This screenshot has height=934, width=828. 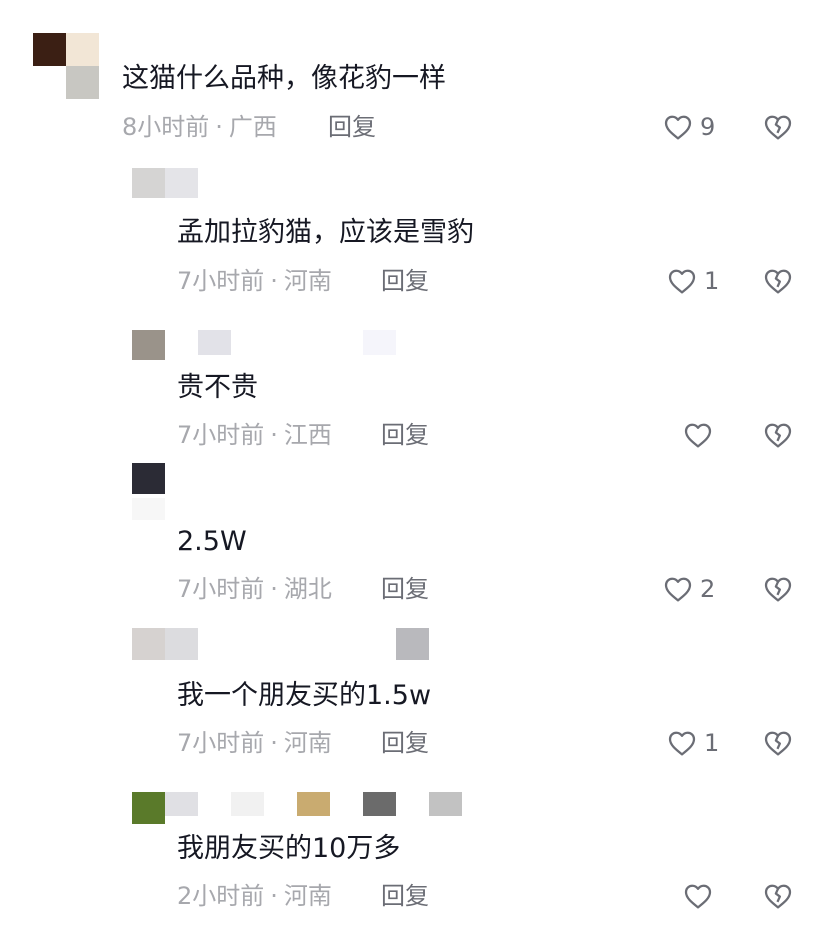 What do you see at coordinates (217, 387) in the screenshot?
I see `comment-text: 贵不贵` at bounding box center [217, 387].